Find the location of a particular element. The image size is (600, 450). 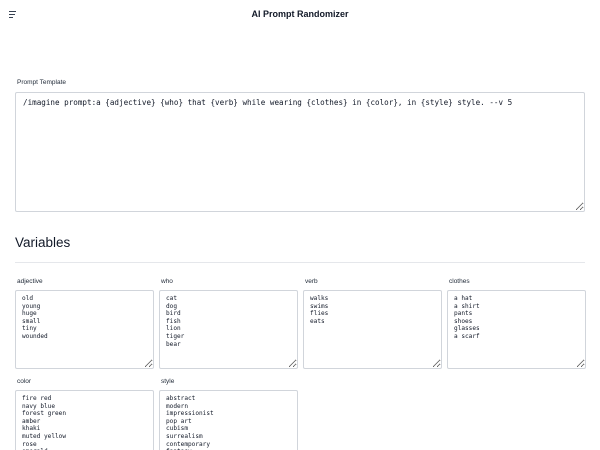

who-input is located at coordinates (228, 329).